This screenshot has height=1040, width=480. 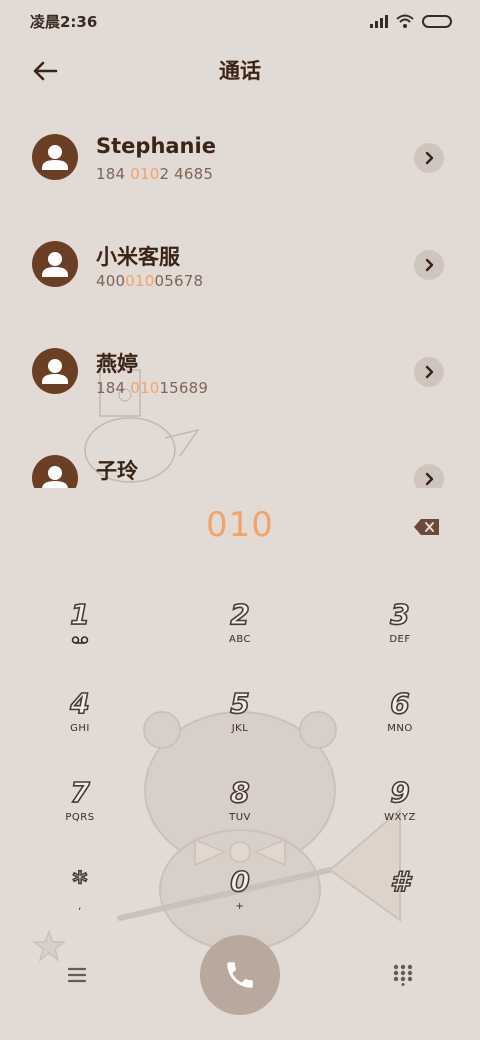 What do you see at coordinates (240, 152) in the screenshot?
I see `contact-row: Stephanie 184 0102 4685` at bounding box center [240, 152].